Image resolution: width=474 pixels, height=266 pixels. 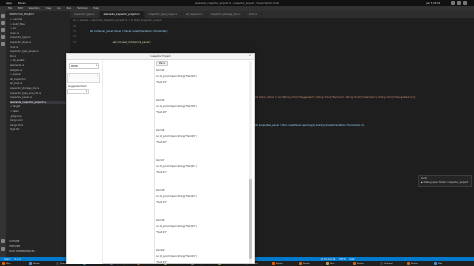 What do you see at coordinates (253, 14) in the screenshot?
I see `tab-mod: mod.rs` at bounding box center [253, 14].